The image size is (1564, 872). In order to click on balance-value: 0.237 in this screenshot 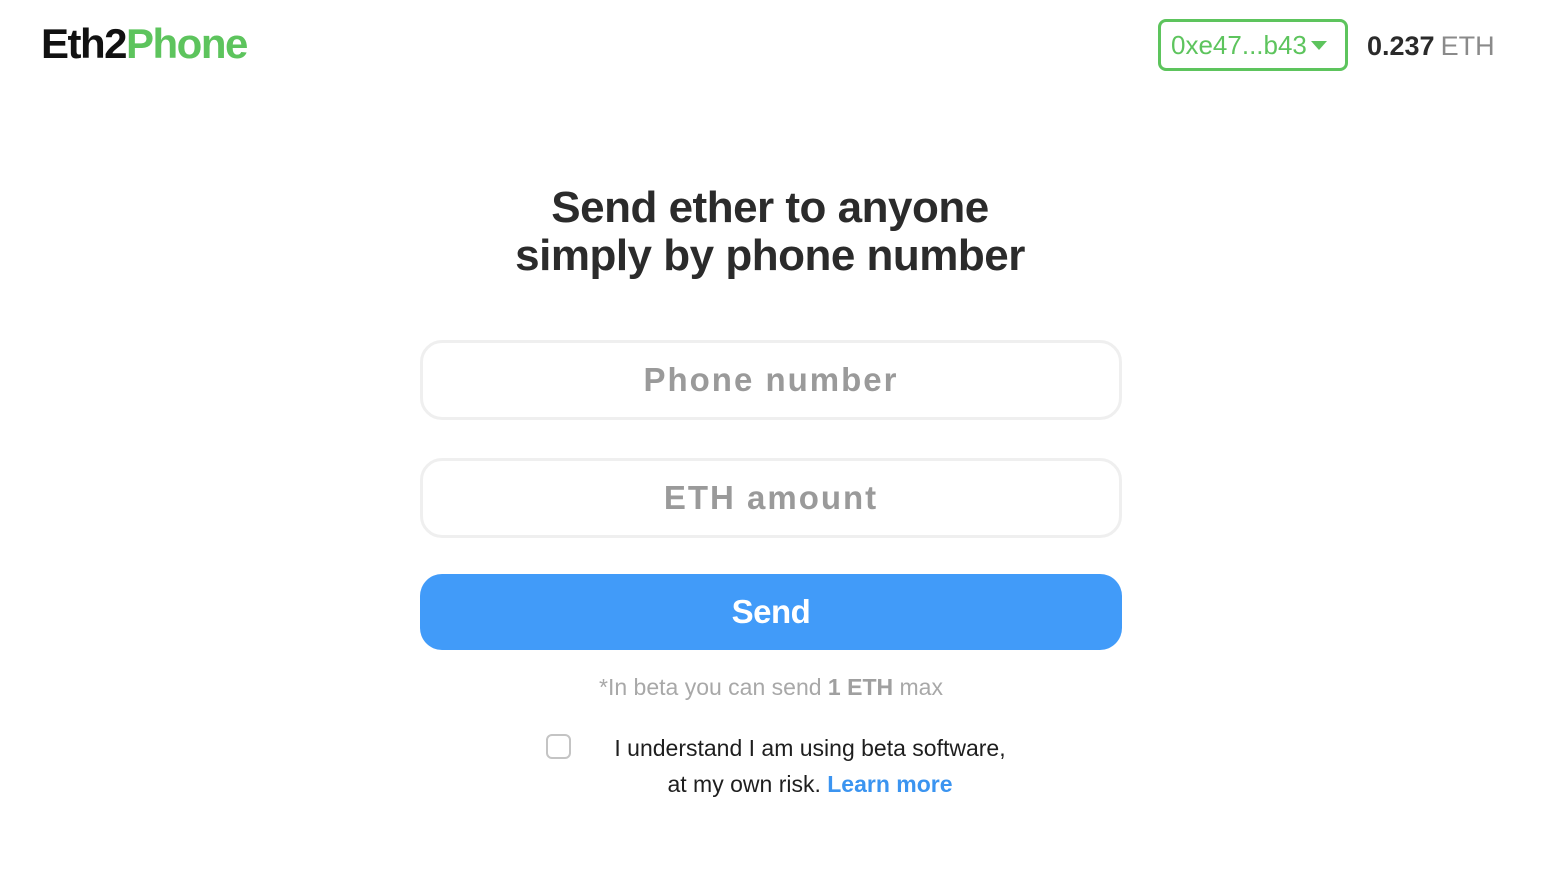, I will do `click(1401, 46)`.